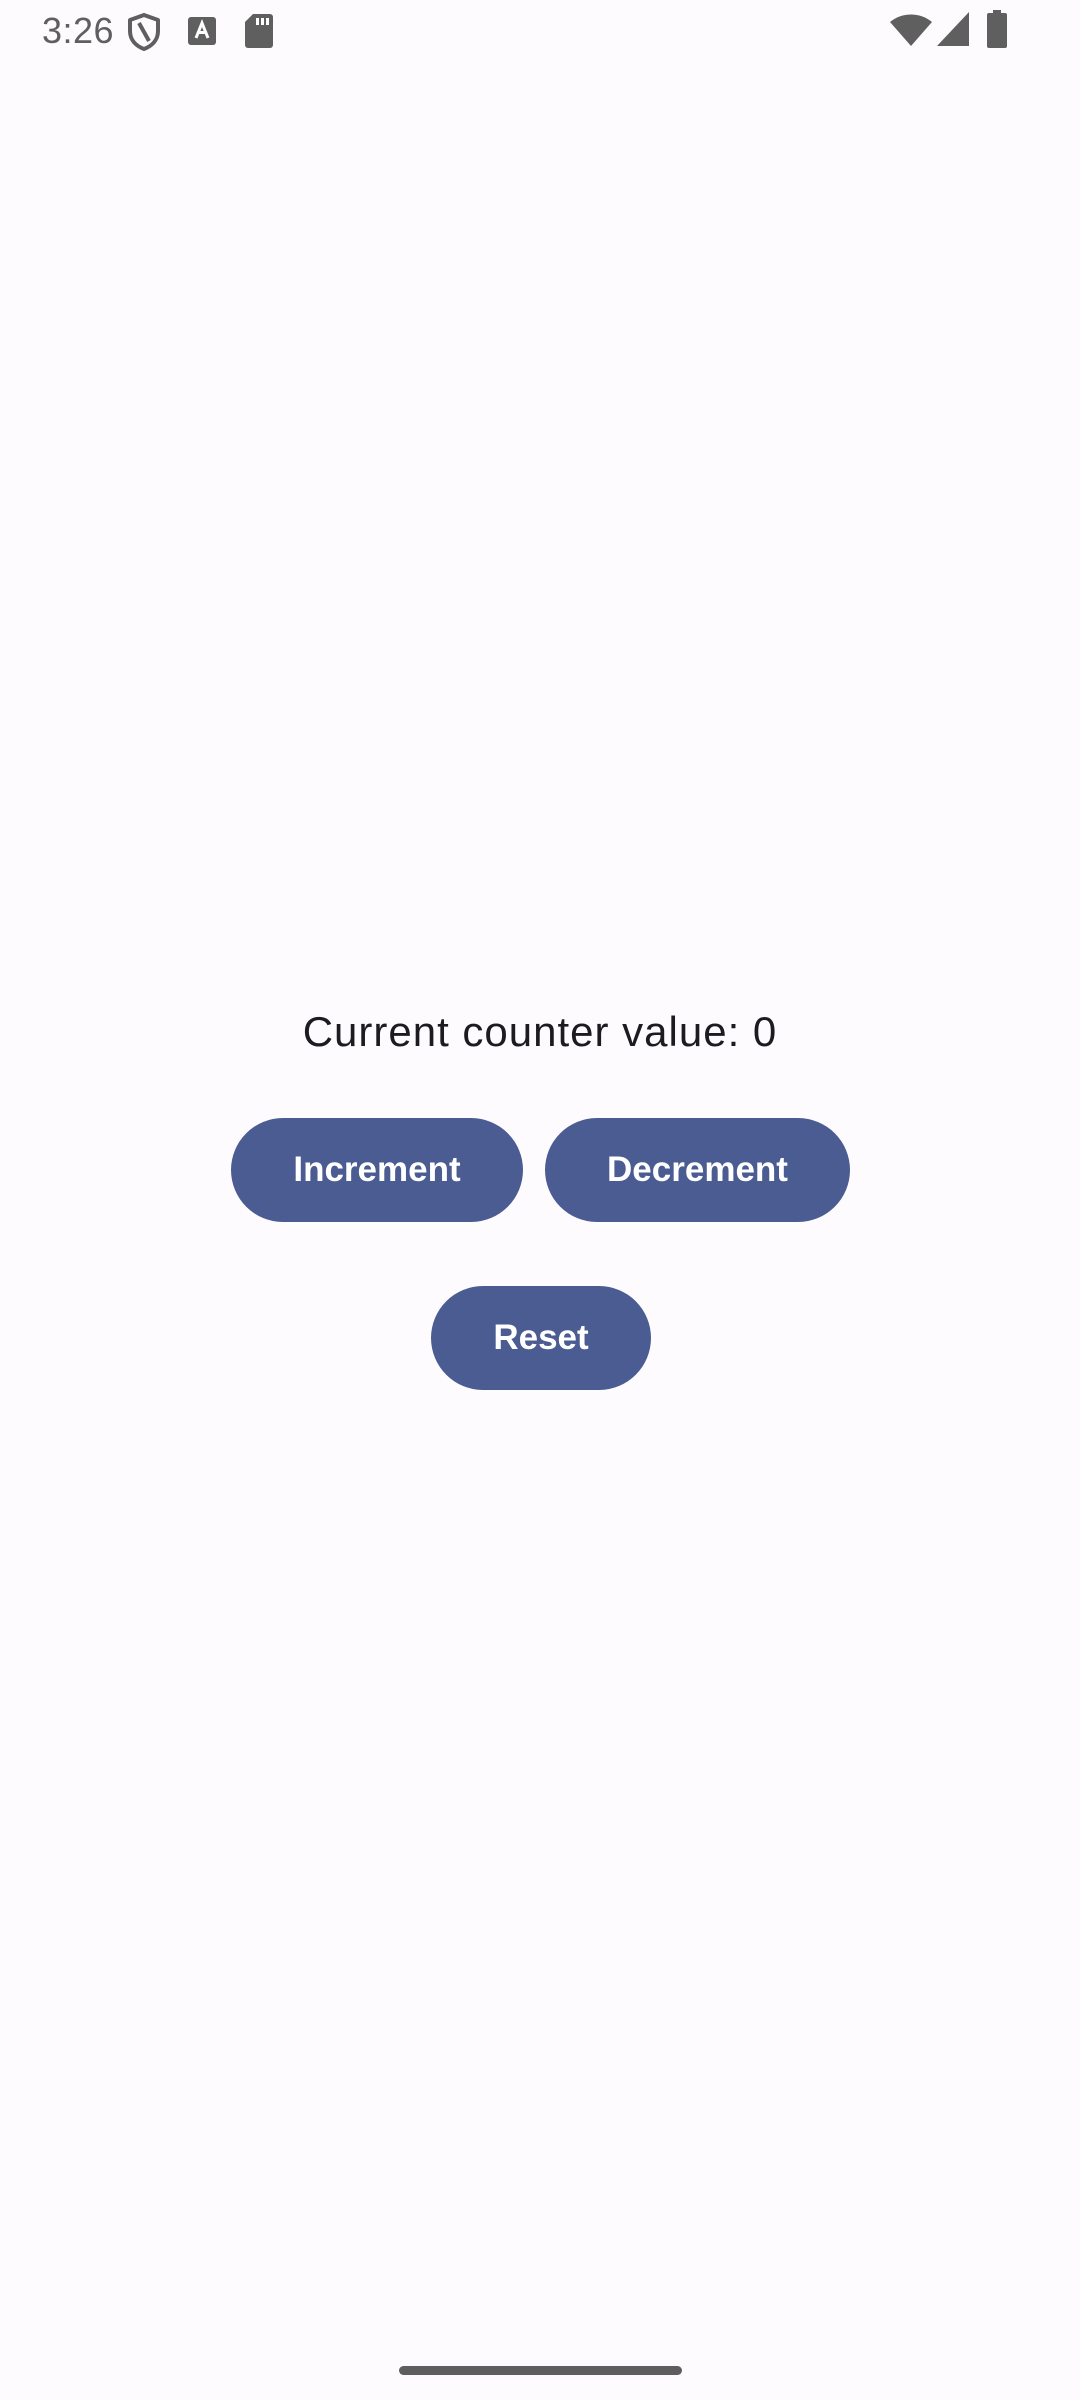  Describe the element at coordinates (953, 29) in the screenshot. I see `cell-signal-icon` at that location.